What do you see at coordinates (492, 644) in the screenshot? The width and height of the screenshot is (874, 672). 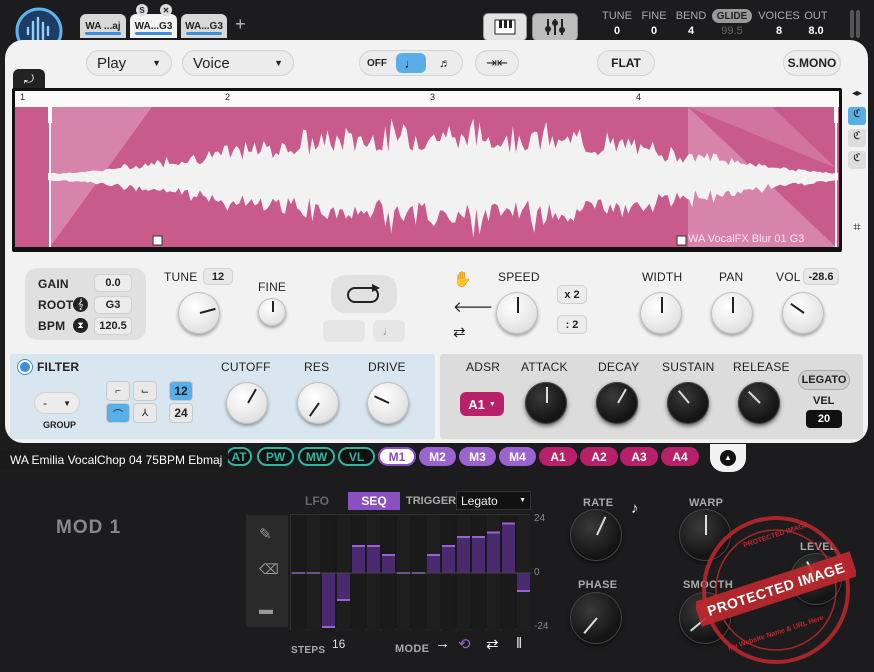 I see `mode-pingpong-icon: ⇄` at bounding box center [492, 644].